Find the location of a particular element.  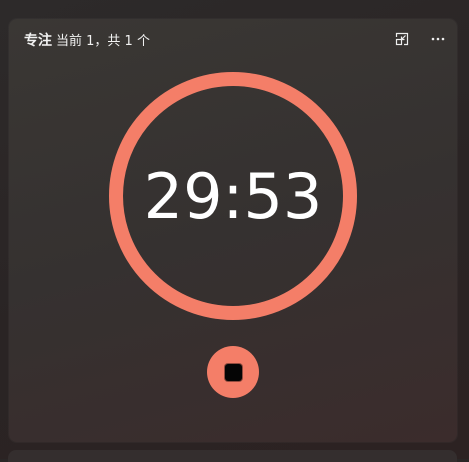

card-title-main: 专注 is located at coordinates (38, 41).